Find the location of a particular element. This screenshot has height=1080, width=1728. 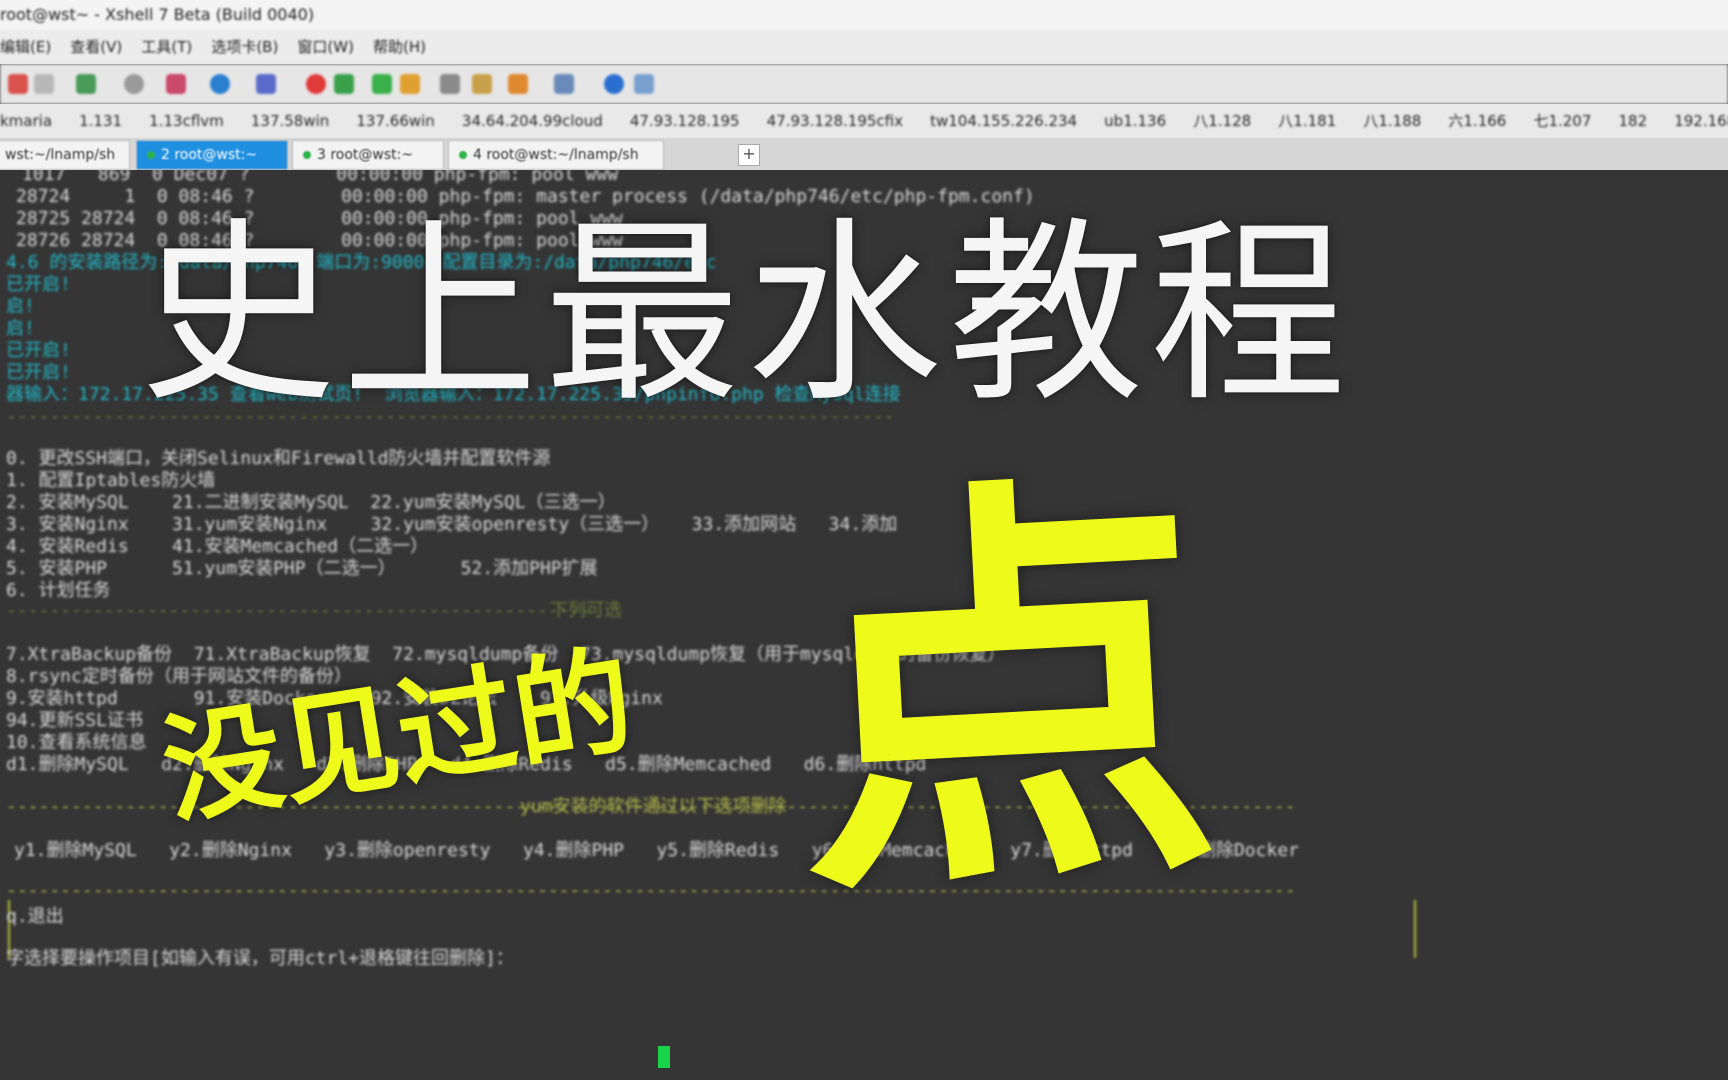

terminal-divider-label: yum安装的软件通过以下选项删除 is located at coordinates (653, 806).